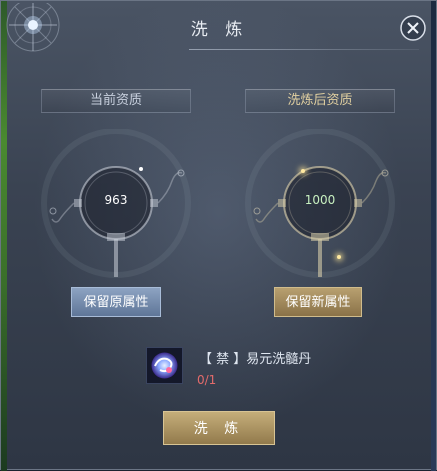  I want to click on keep-new-button: 保留新属性, so click(318, 302).